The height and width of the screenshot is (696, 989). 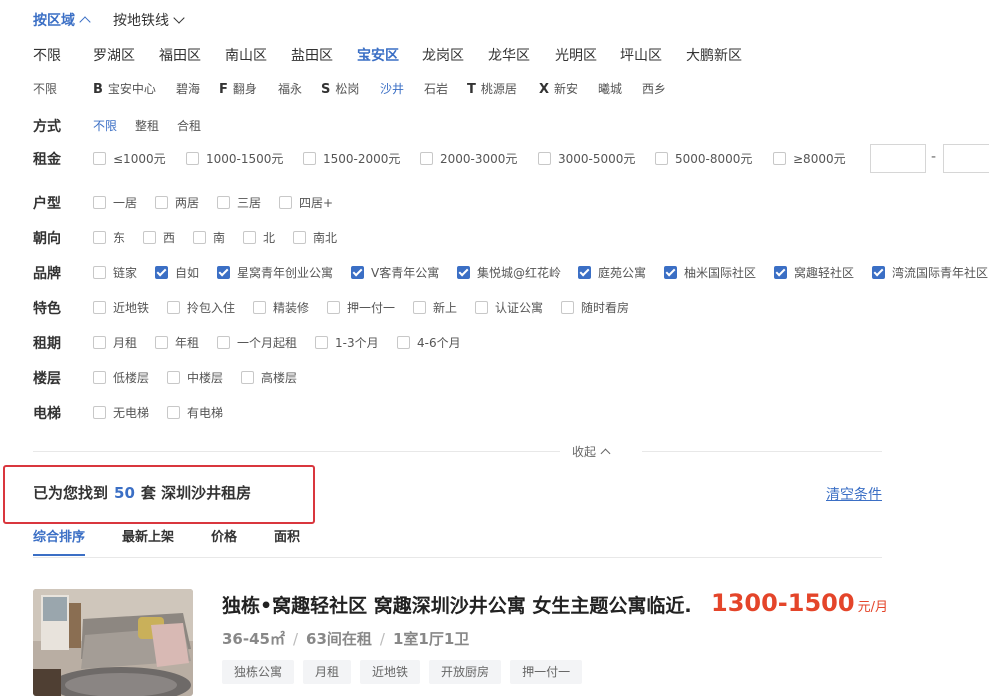 I want to click on feature-option: 近地铁, so click(x=121, y=307).